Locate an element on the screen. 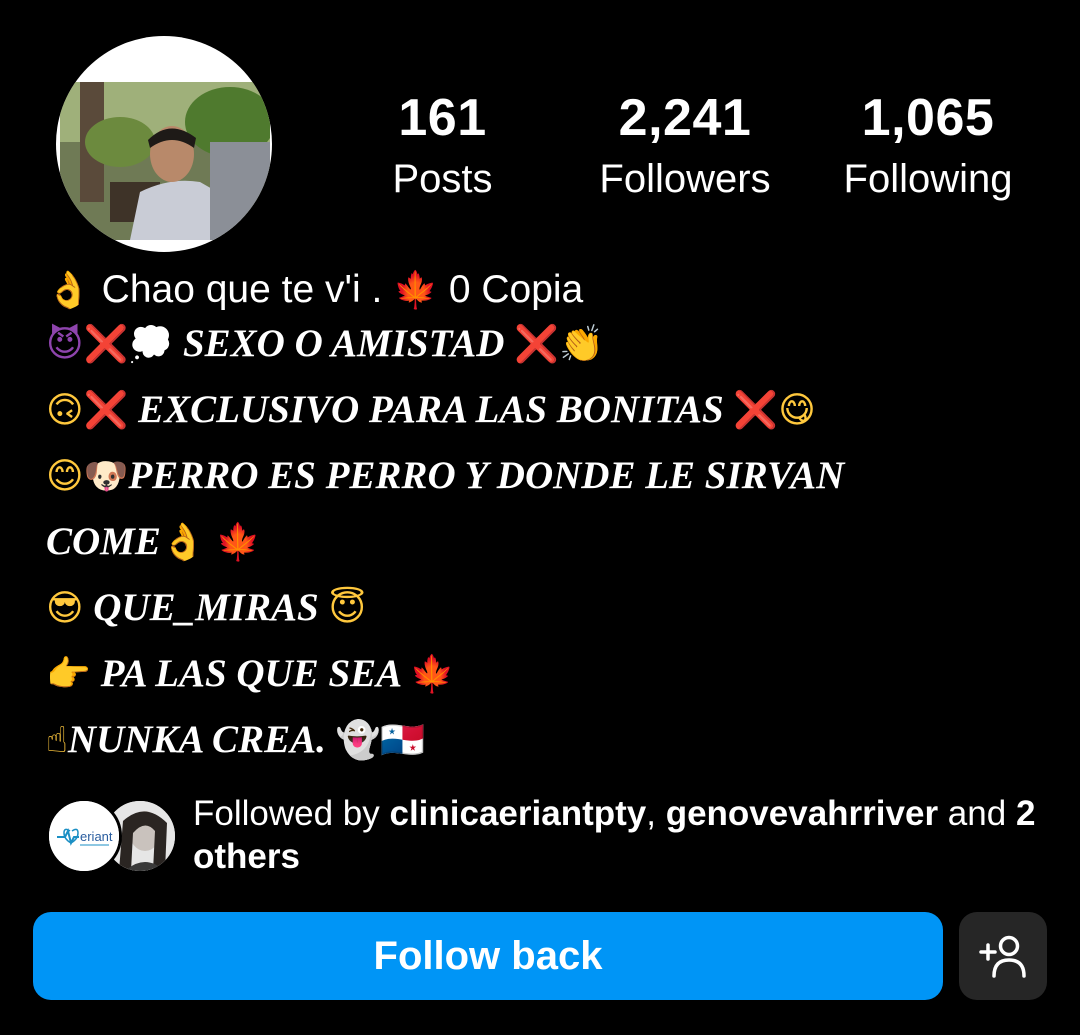 This screenshot has width=1080, height=1035. followed-by-count: 2 is located at coordinates (1025, 813).